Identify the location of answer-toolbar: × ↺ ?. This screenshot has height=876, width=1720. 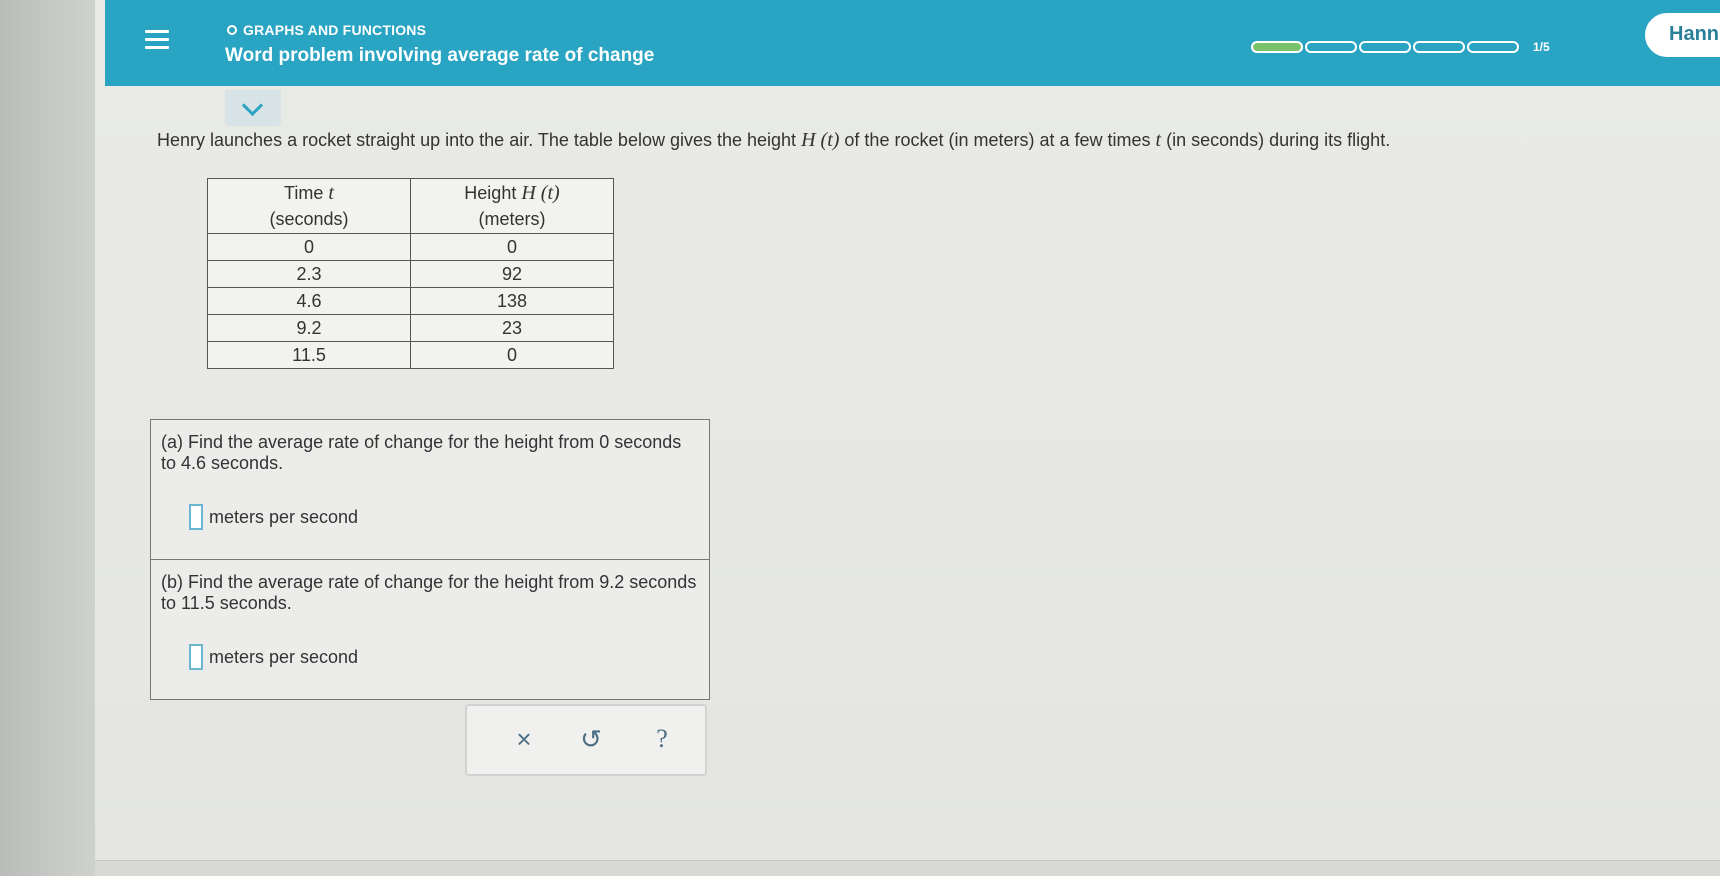
(586, 740).